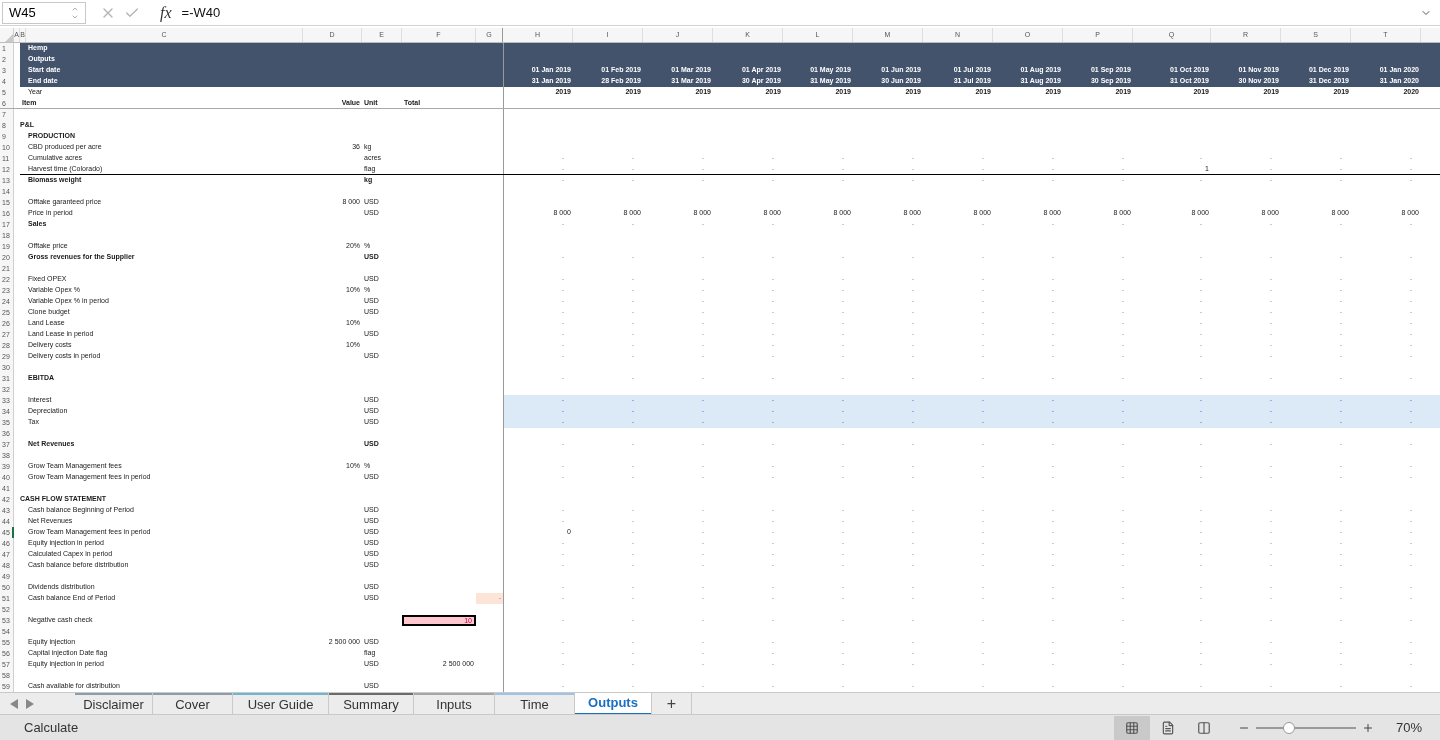 The image size is (1440, 740). Describe the element at coordinates (1288, 727) in the screenshot. I see `slider-thumb` at that location.